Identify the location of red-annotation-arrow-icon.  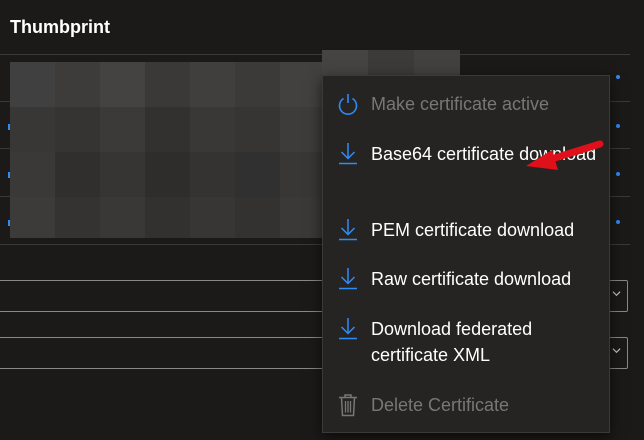
(565, 155).